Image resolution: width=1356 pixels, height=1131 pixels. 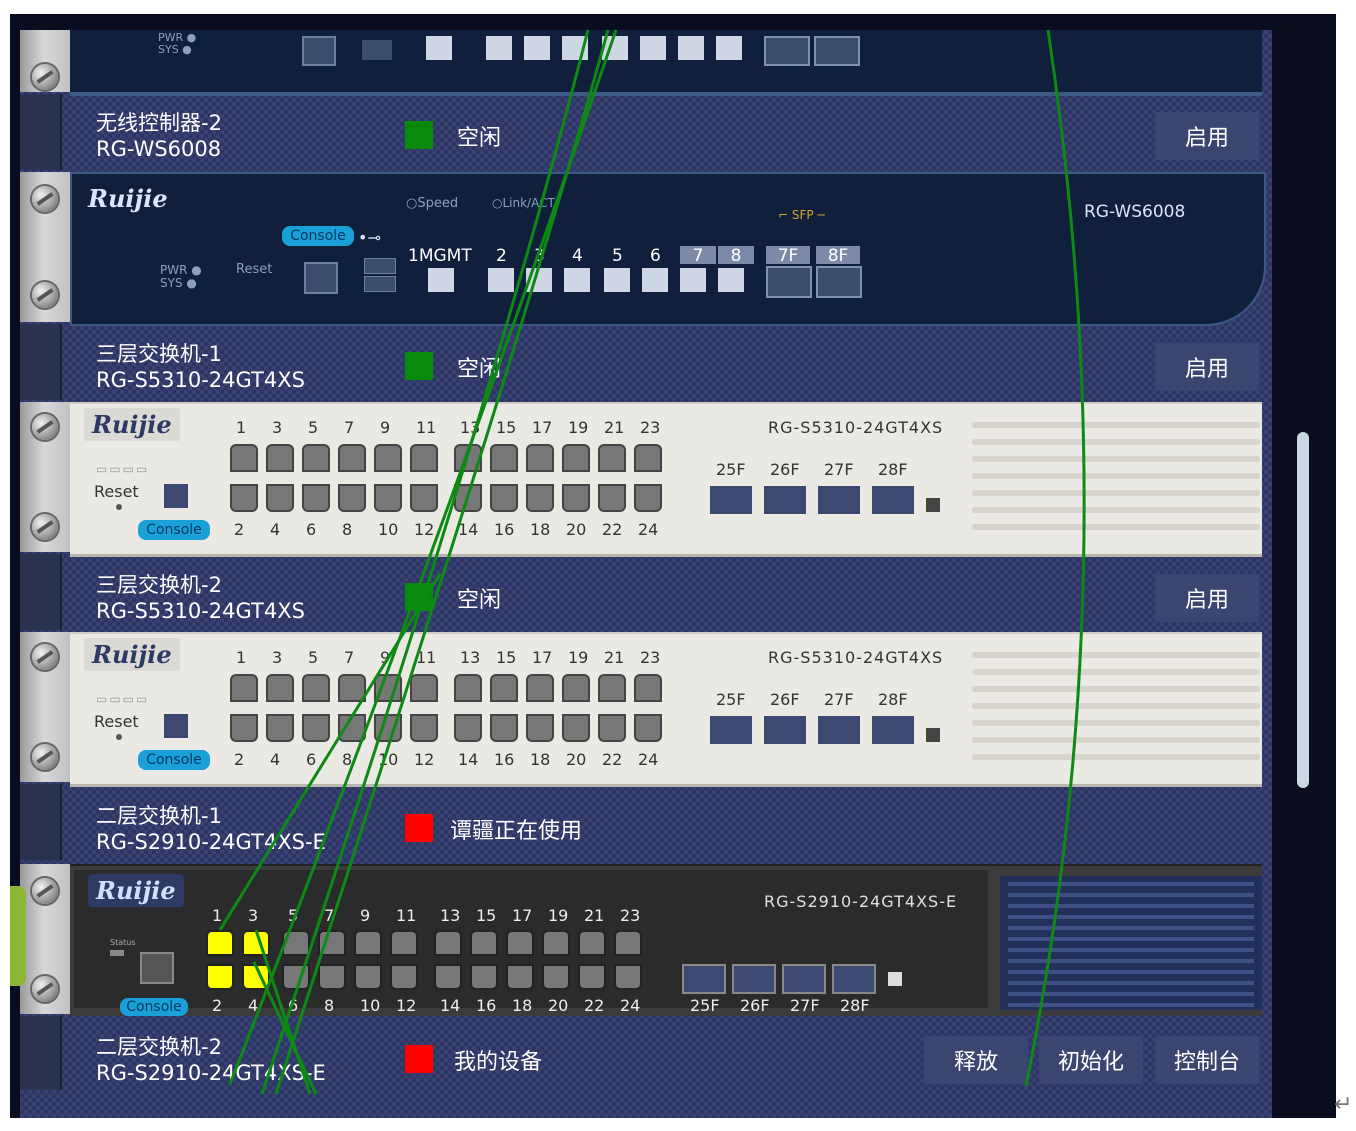 What do you see at coordinates (542, 427) in the screenshot?
I see `port-number: 17` at bounding box center [542, 427].